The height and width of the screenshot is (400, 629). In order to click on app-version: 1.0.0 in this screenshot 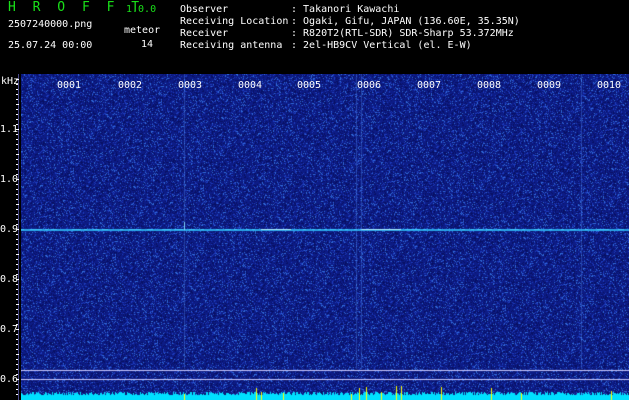, I will do `click(141, 9)`.